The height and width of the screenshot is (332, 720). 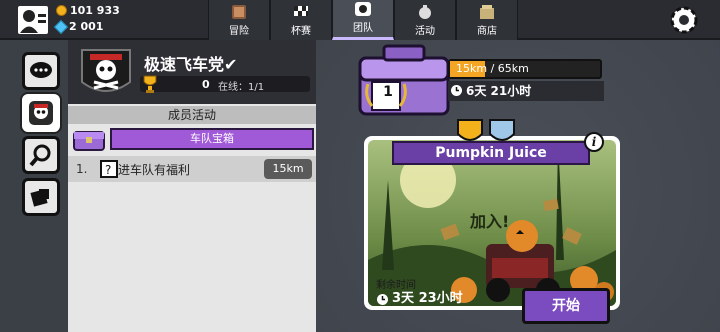 I want to click on coin-amount: 101 933, so click(x=95, y=10).